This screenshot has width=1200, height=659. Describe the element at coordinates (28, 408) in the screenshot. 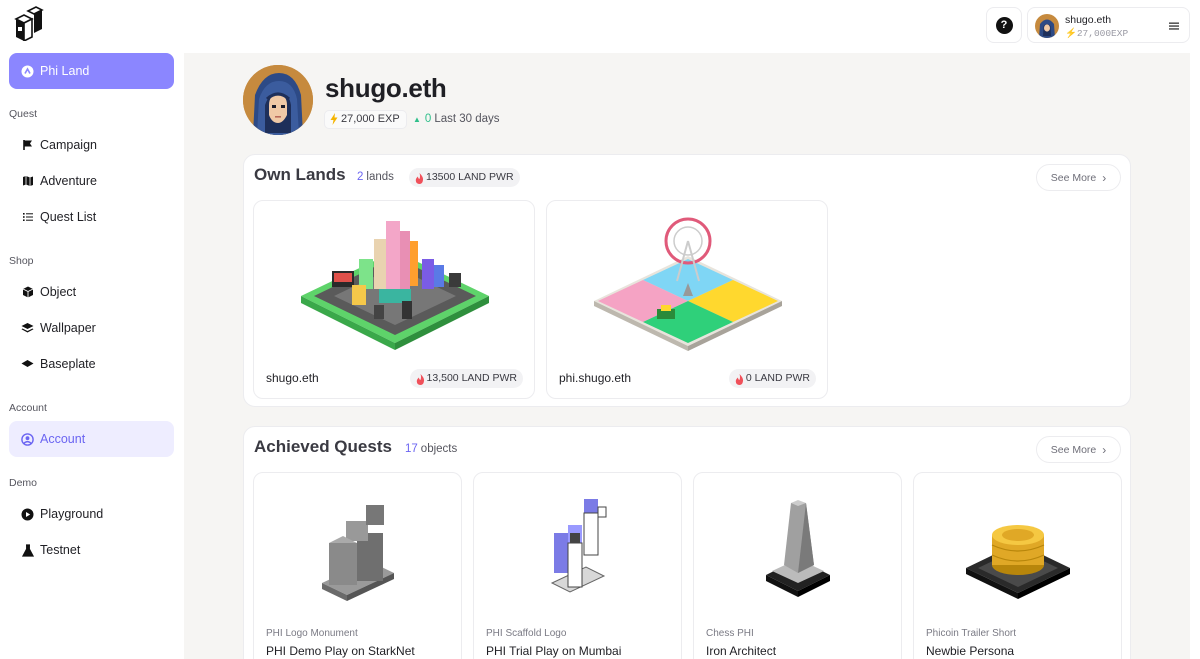

I see `section-label-account: Account` at that location.